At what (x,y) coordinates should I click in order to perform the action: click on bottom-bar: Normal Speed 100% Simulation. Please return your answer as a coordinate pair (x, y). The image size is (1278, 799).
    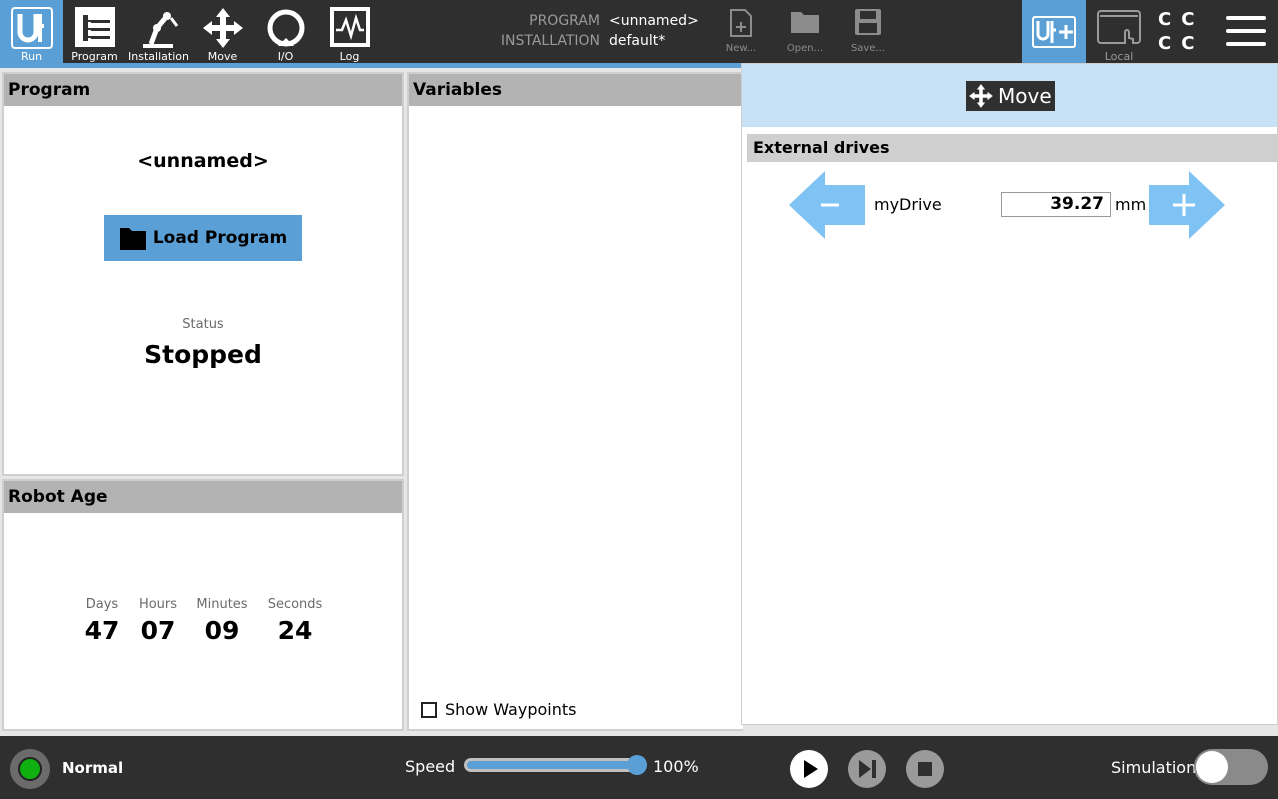
    Looking at the image, I should click on (639, 767).